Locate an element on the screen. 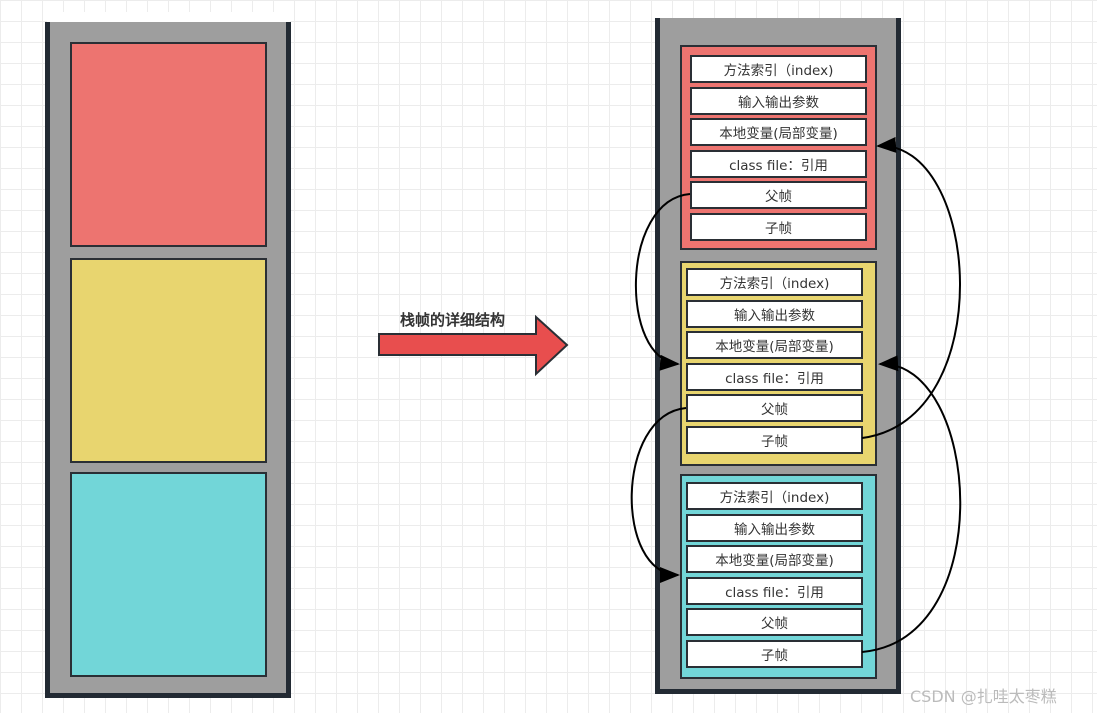  watermark: CSDN @扎哇太枣糕 is located at coordinates (983, 696).